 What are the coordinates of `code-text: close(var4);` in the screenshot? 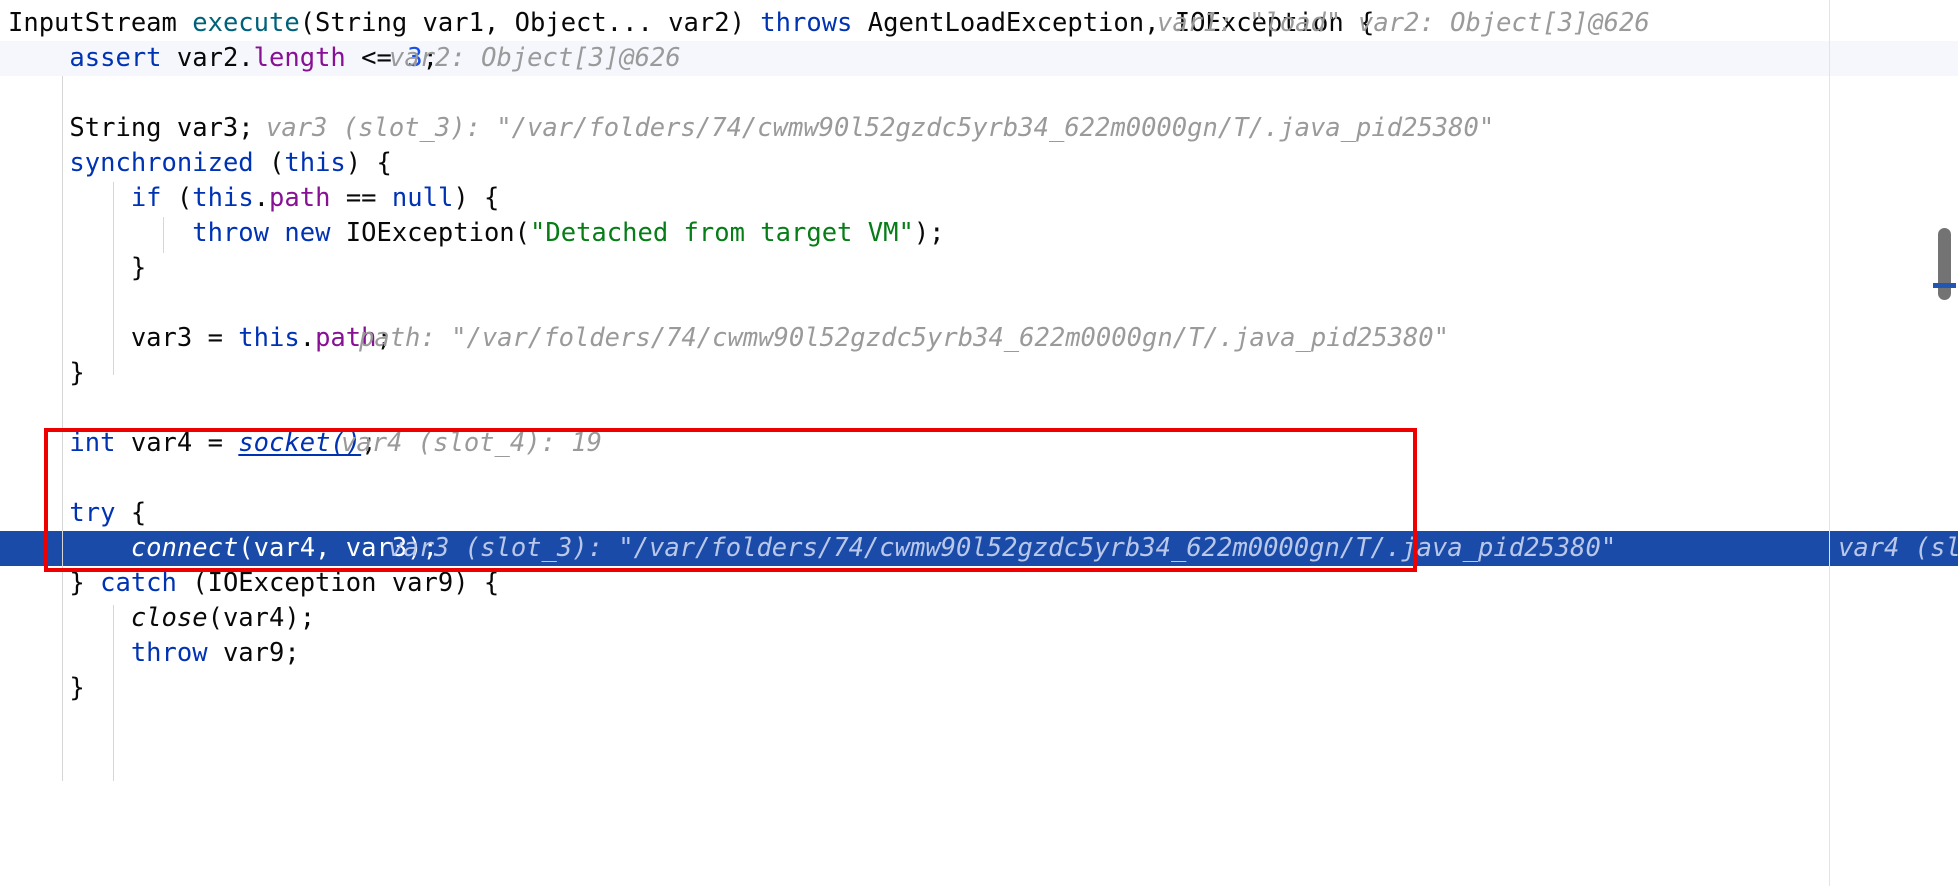 It's located at (157, 618).